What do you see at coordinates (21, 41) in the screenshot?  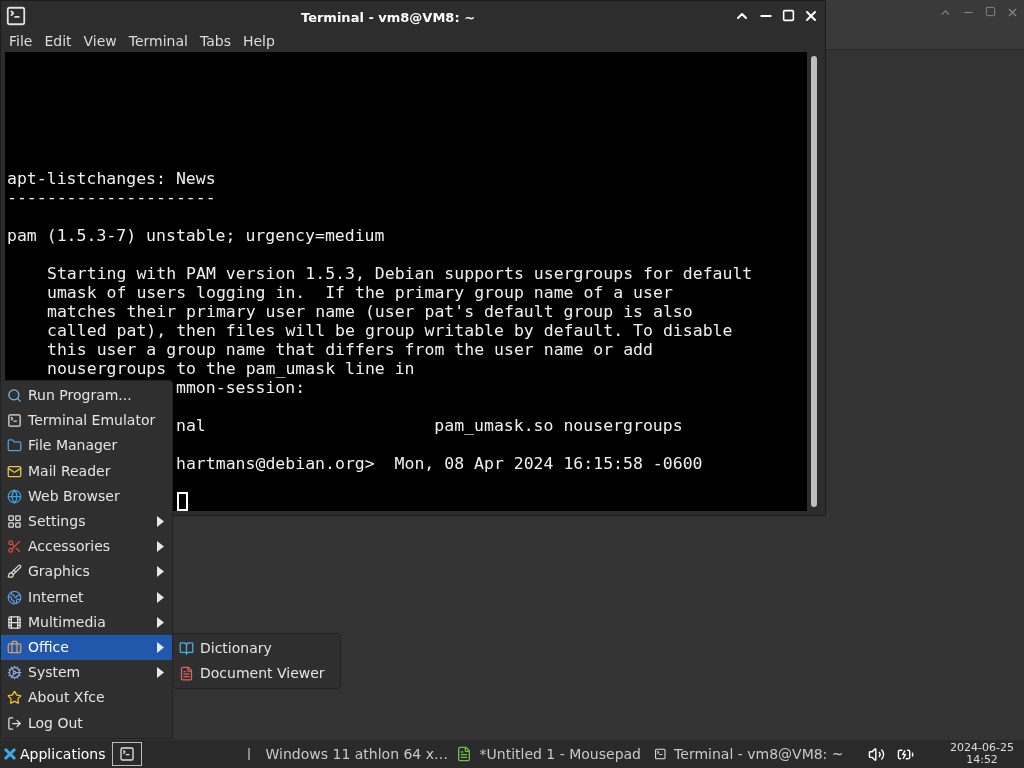 I see `menu-bar-item: File` at bounding box center [21, 41].